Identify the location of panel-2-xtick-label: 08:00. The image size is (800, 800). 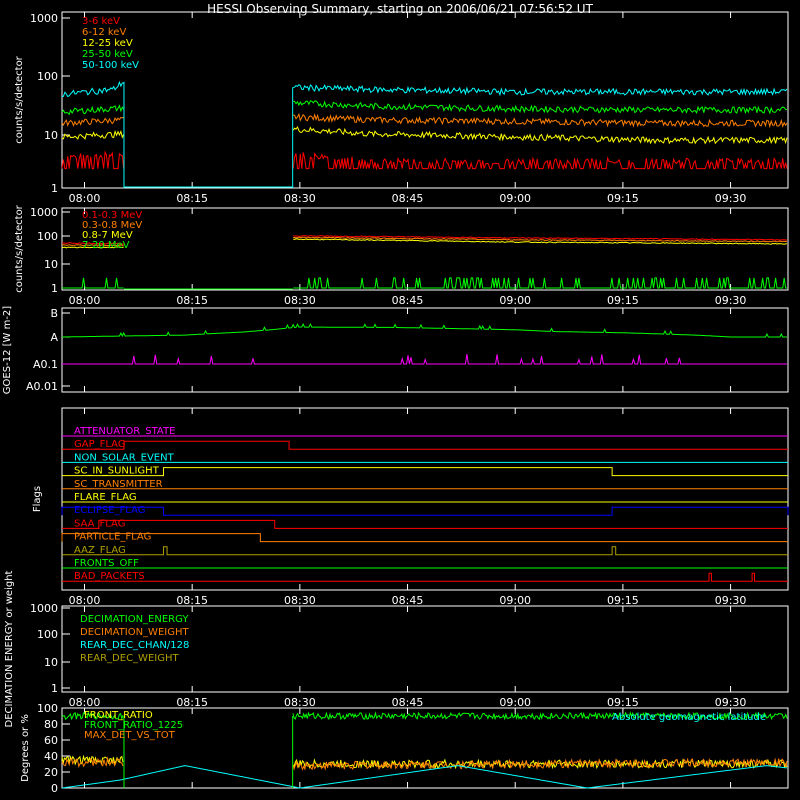
(85, 300).